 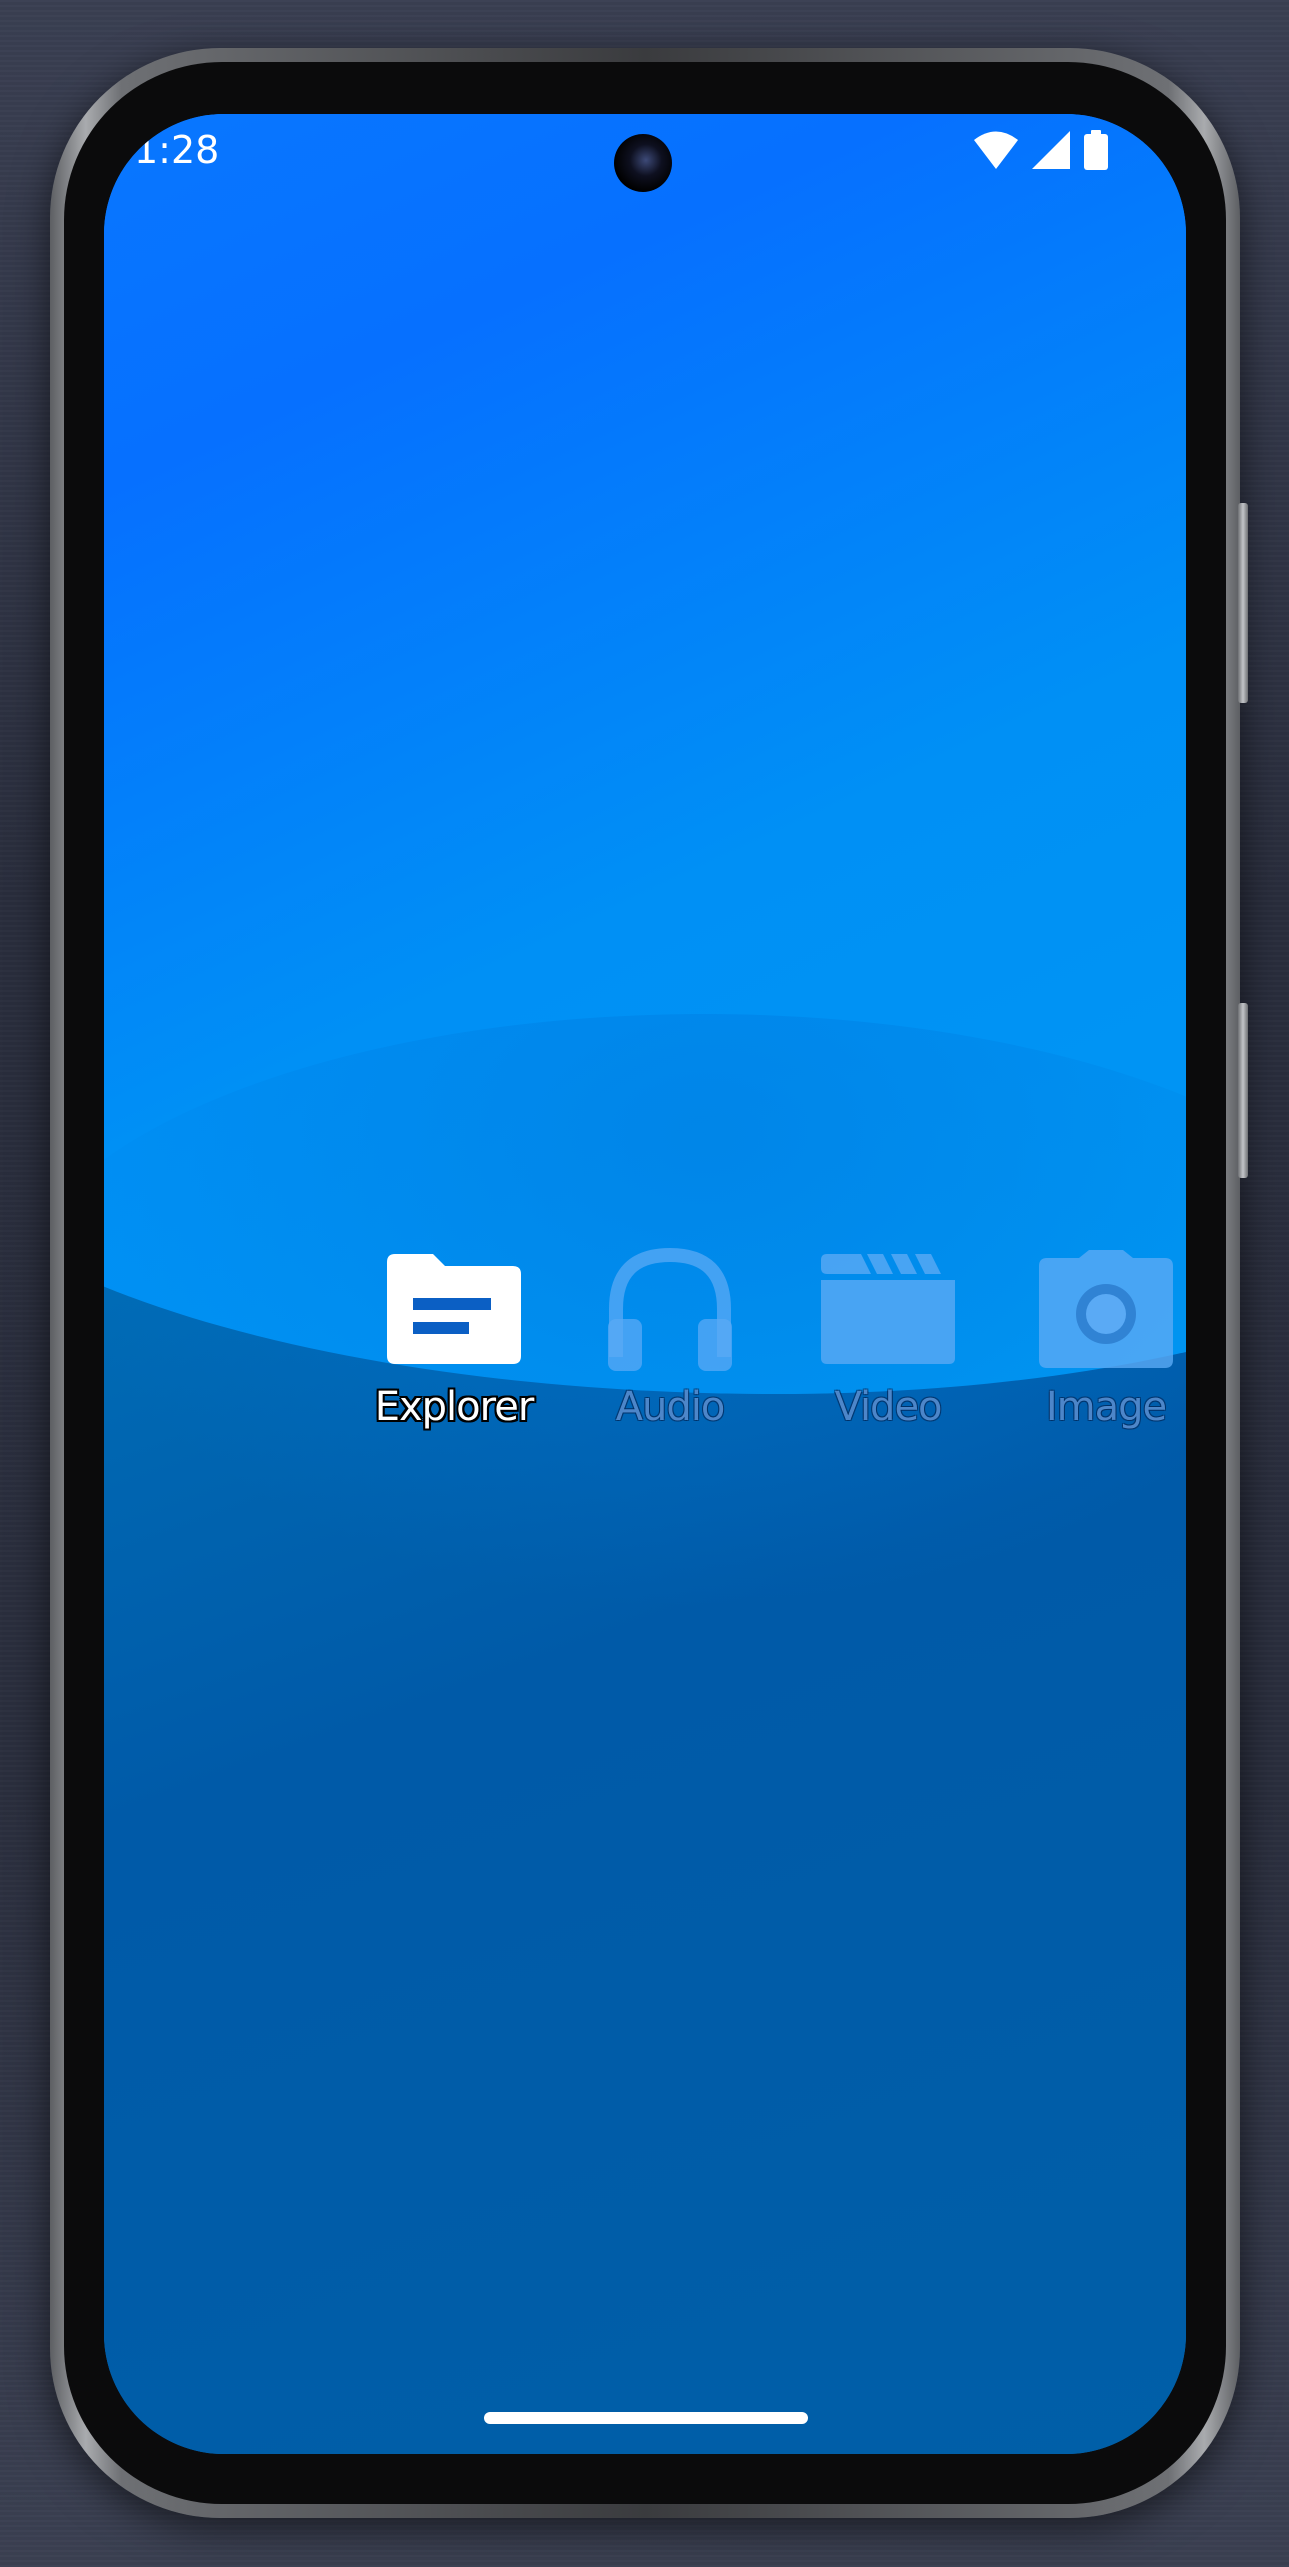 I want to click on app-audio: Audio, so click(x=670, y=1337).